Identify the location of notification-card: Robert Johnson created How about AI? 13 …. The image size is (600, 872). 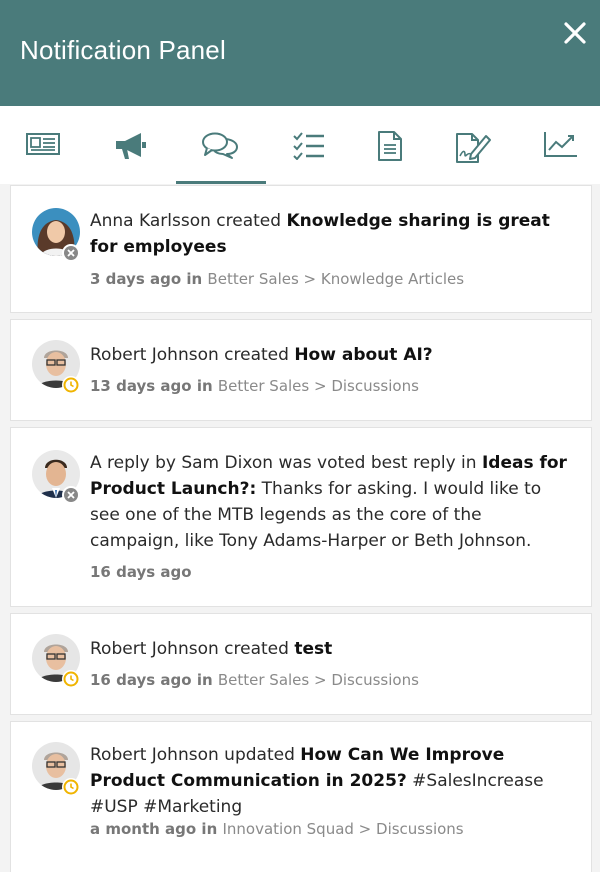
(301, 370).